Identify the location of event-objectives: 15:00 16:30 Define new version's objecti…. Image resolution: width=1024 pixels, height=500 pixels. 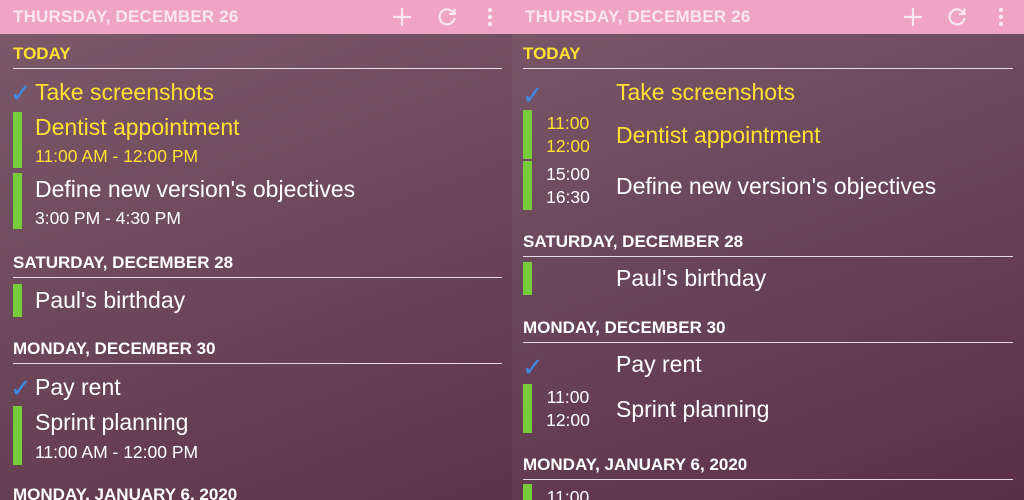
(768, 186).